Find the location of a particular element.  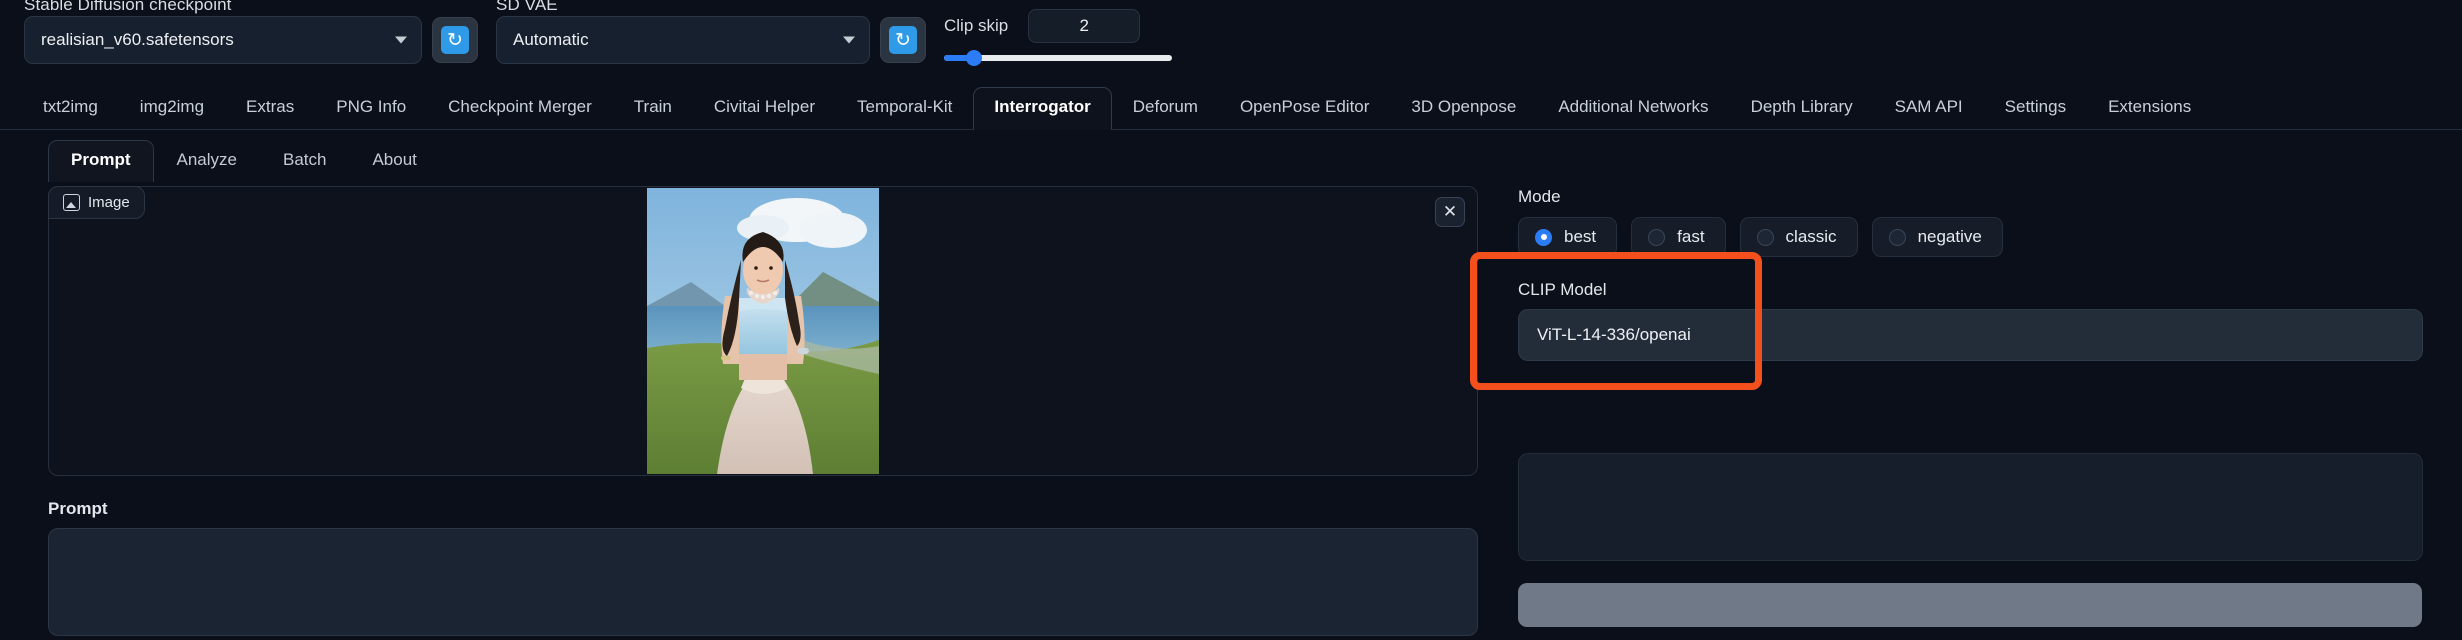

mode-option-label: best is located at coordinates (1580, 236).